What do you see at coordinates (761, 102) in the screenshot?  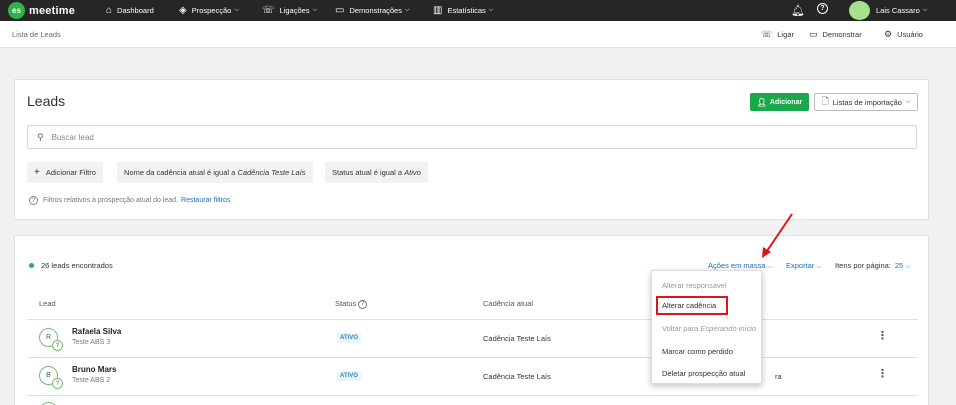 I see `add-user-icon: 👤︎` at bounding box center [761, 102].